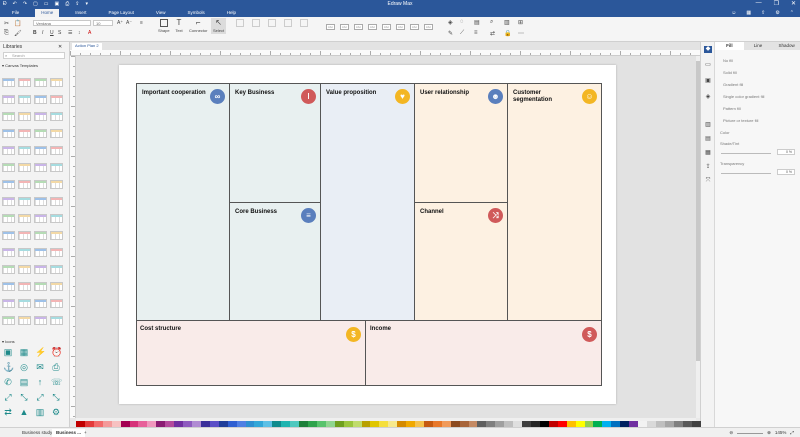 Image resolution: width=800 pixels, height=437 pixels. Describe the element at coordinates (786, 46) in the screenshot. I see `tab-shadow: Shadow` at that location.